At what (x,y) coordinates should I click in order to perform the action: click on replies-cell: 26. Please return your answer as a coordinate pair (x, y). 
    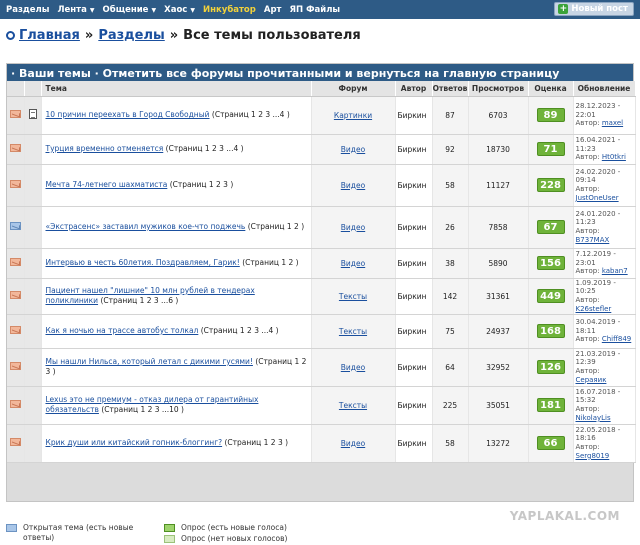
    Looking at the image, I should click on (450, 227).